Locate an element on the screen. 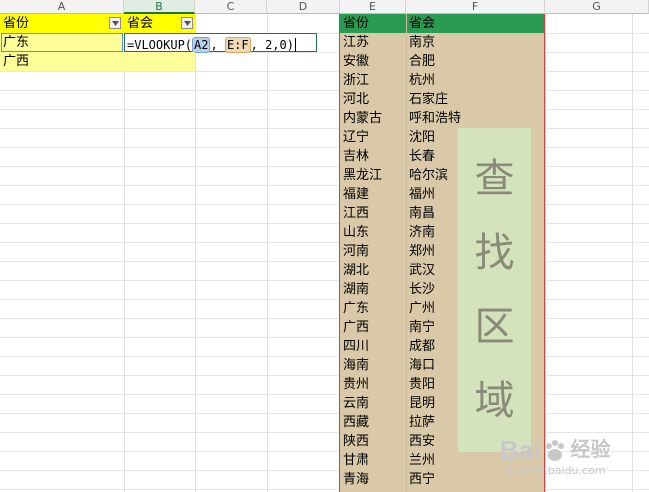  lookup-province-cell: 河南 is located at coordinates (373, 251).